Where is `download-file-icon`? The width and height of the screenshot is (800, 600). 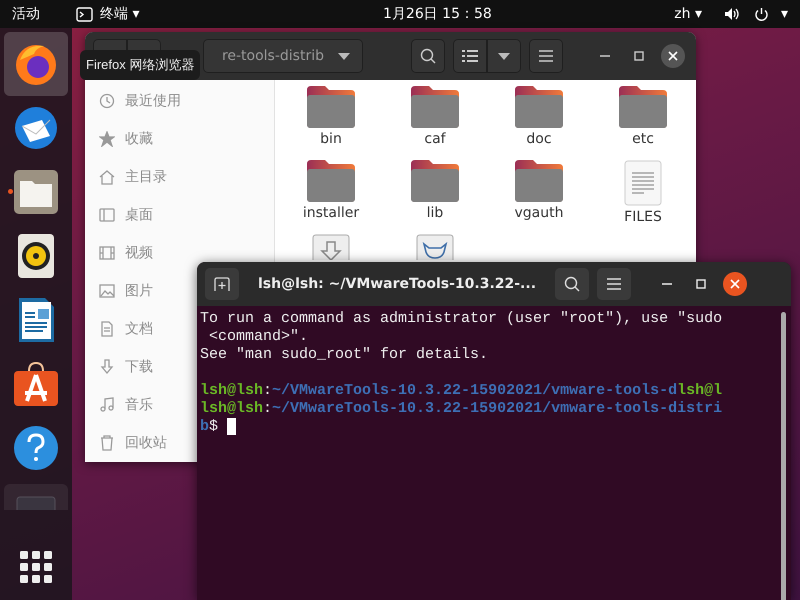 download-file-icon is located at coordinates (331, 247).